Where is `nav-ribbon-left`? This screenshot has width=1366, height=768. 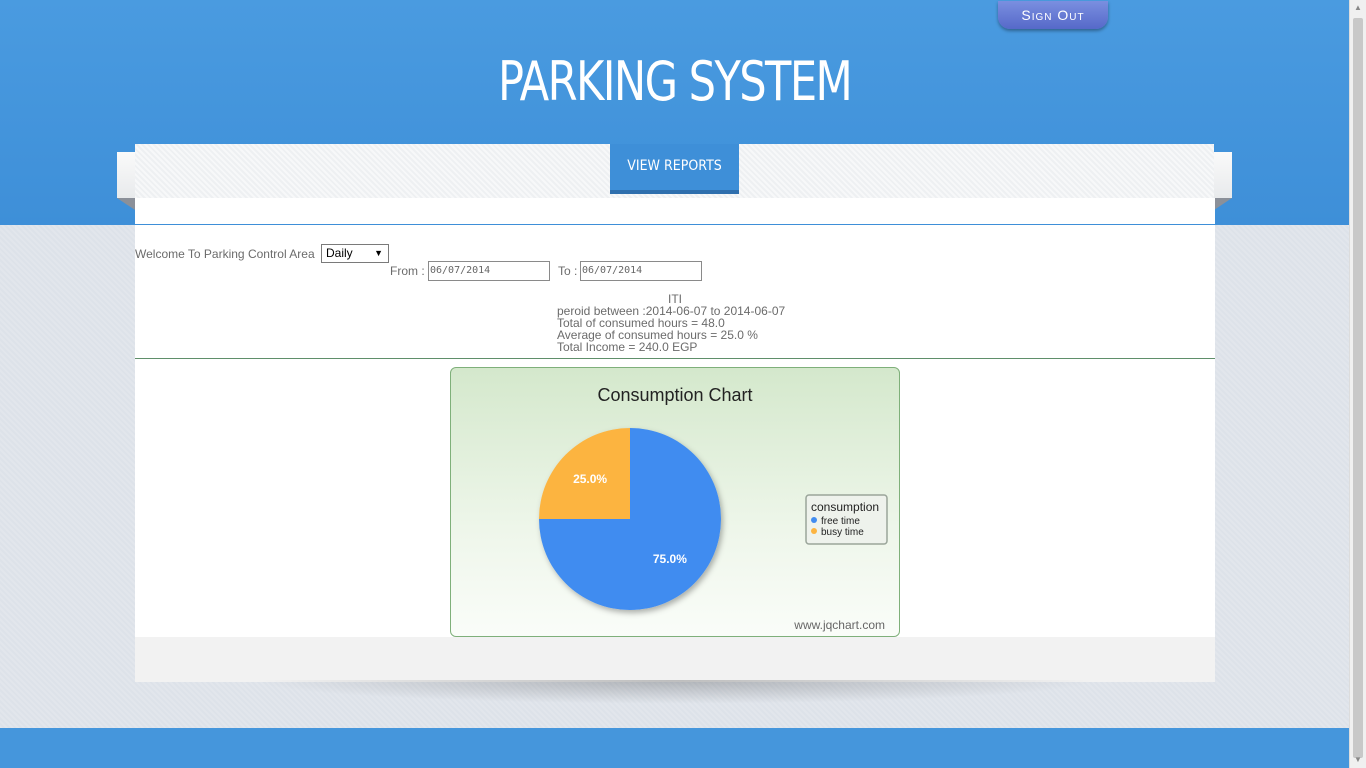
nav-ribbon-left is located at coordinates (127, 175).